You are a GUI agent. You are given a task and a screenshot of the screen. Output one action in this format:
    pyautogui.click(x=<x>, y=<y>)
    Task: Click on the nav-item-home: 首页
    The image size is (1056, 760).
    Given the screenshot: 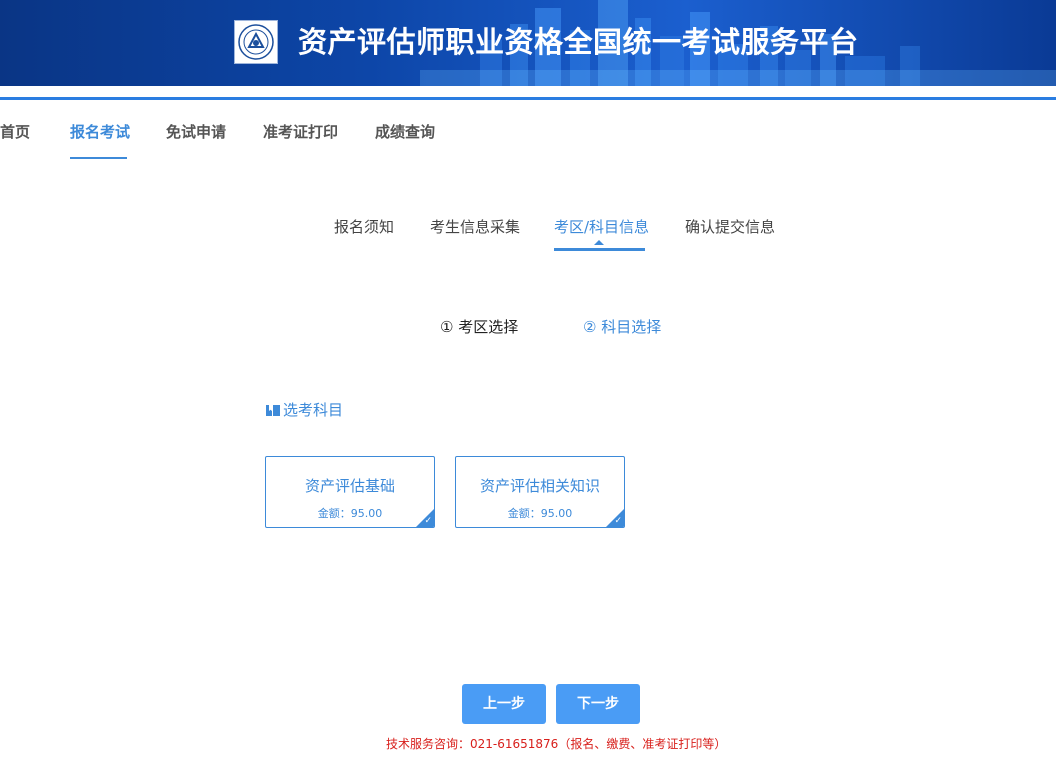 What is the action you would take?
    pyautogui.click(x=15, y=131)
    